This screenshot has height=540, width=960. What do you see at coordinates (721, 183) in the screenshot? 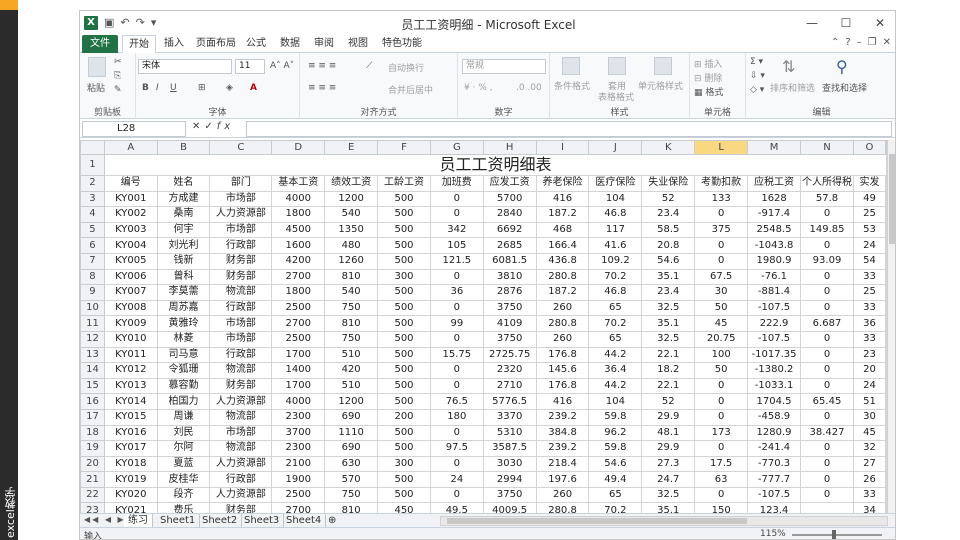
I see `header-cell: 考勤扣款` at bounding box center [721, 183].